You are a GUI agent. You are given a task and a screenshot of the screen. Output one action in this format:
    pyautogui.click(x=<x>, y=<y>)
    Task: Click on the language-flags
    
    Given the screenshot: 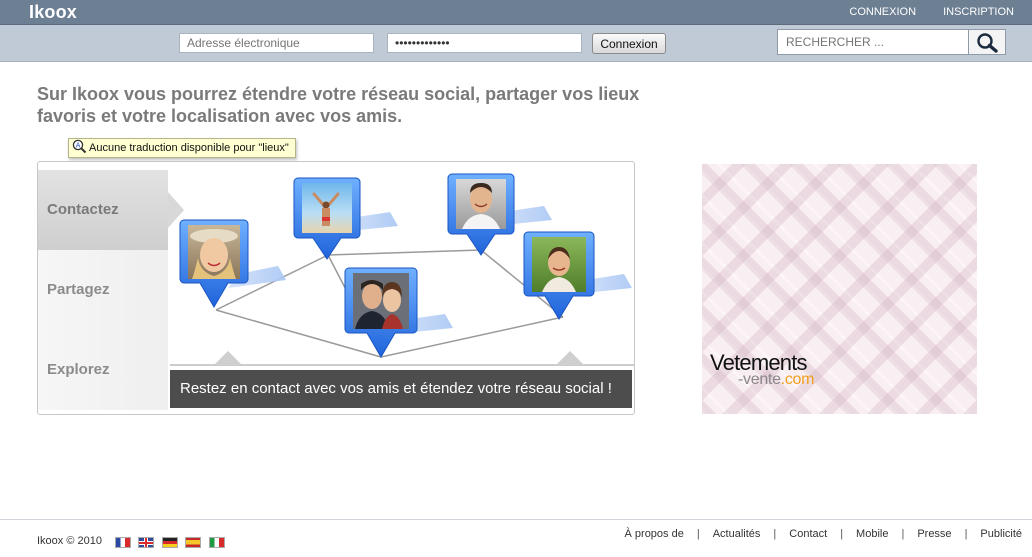 What is the action you would take?
    pyautogui.click(x=171, y=543)
    